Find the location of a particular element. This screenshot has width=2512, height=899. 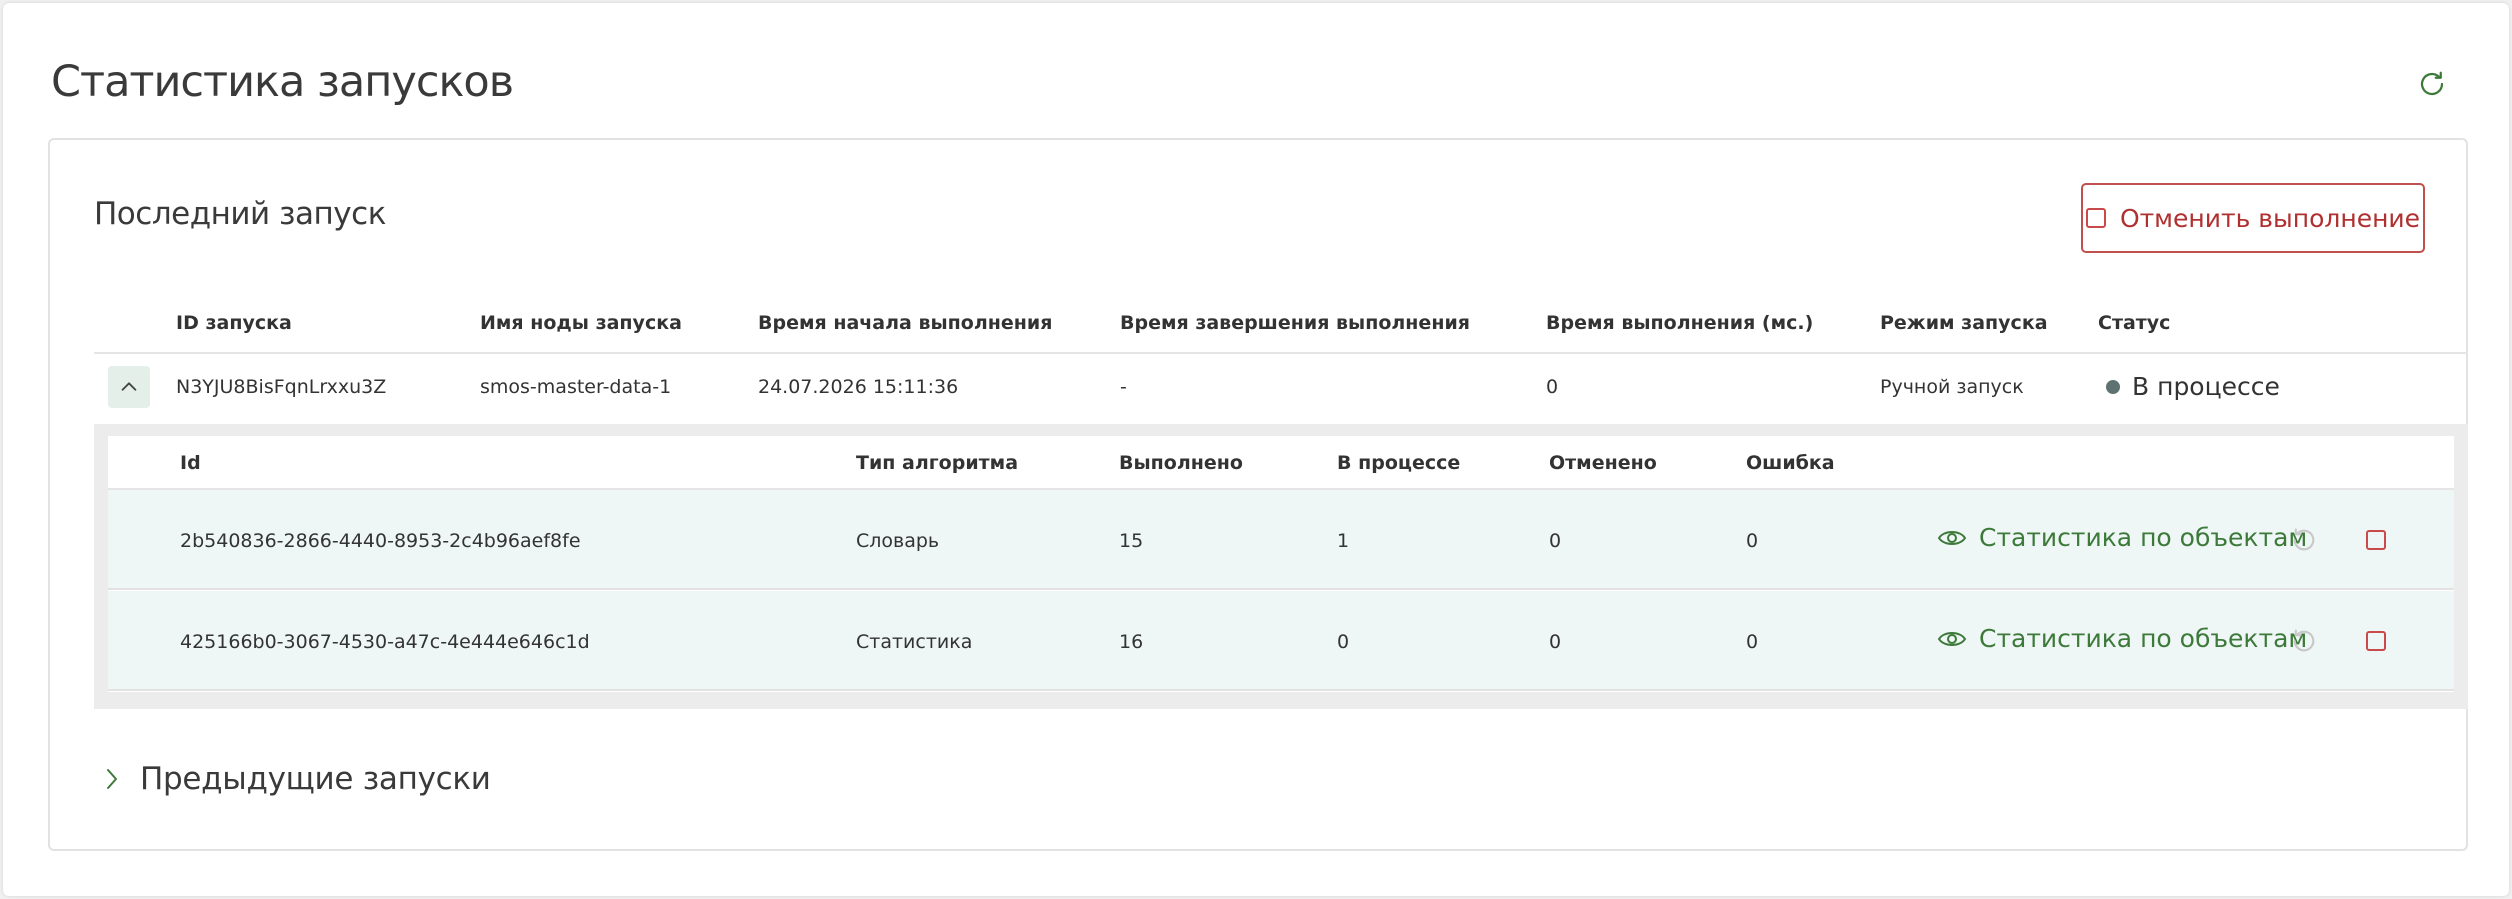

previous-runs-toggle: Предыдущие запуски is located at coordinates (296, 779).